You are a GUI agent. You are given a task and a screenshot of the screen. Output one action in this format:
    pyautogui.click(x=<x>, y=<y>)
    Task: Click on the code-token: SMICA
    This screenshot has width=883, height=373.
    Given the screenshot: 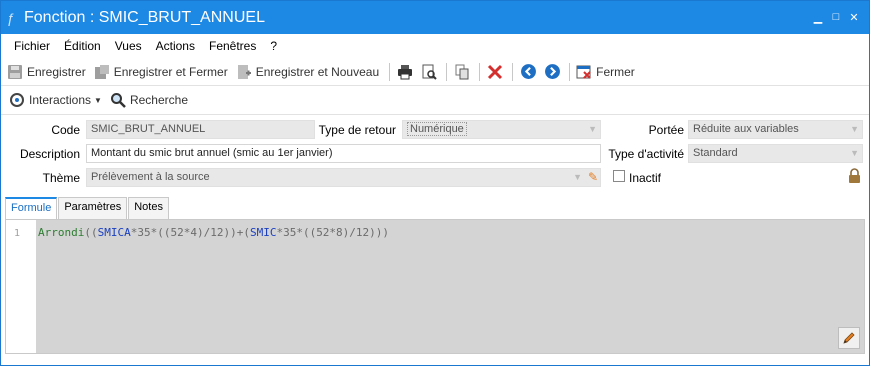 What is the action you would take?
    pyautogui.click(x=114, y=232)
    